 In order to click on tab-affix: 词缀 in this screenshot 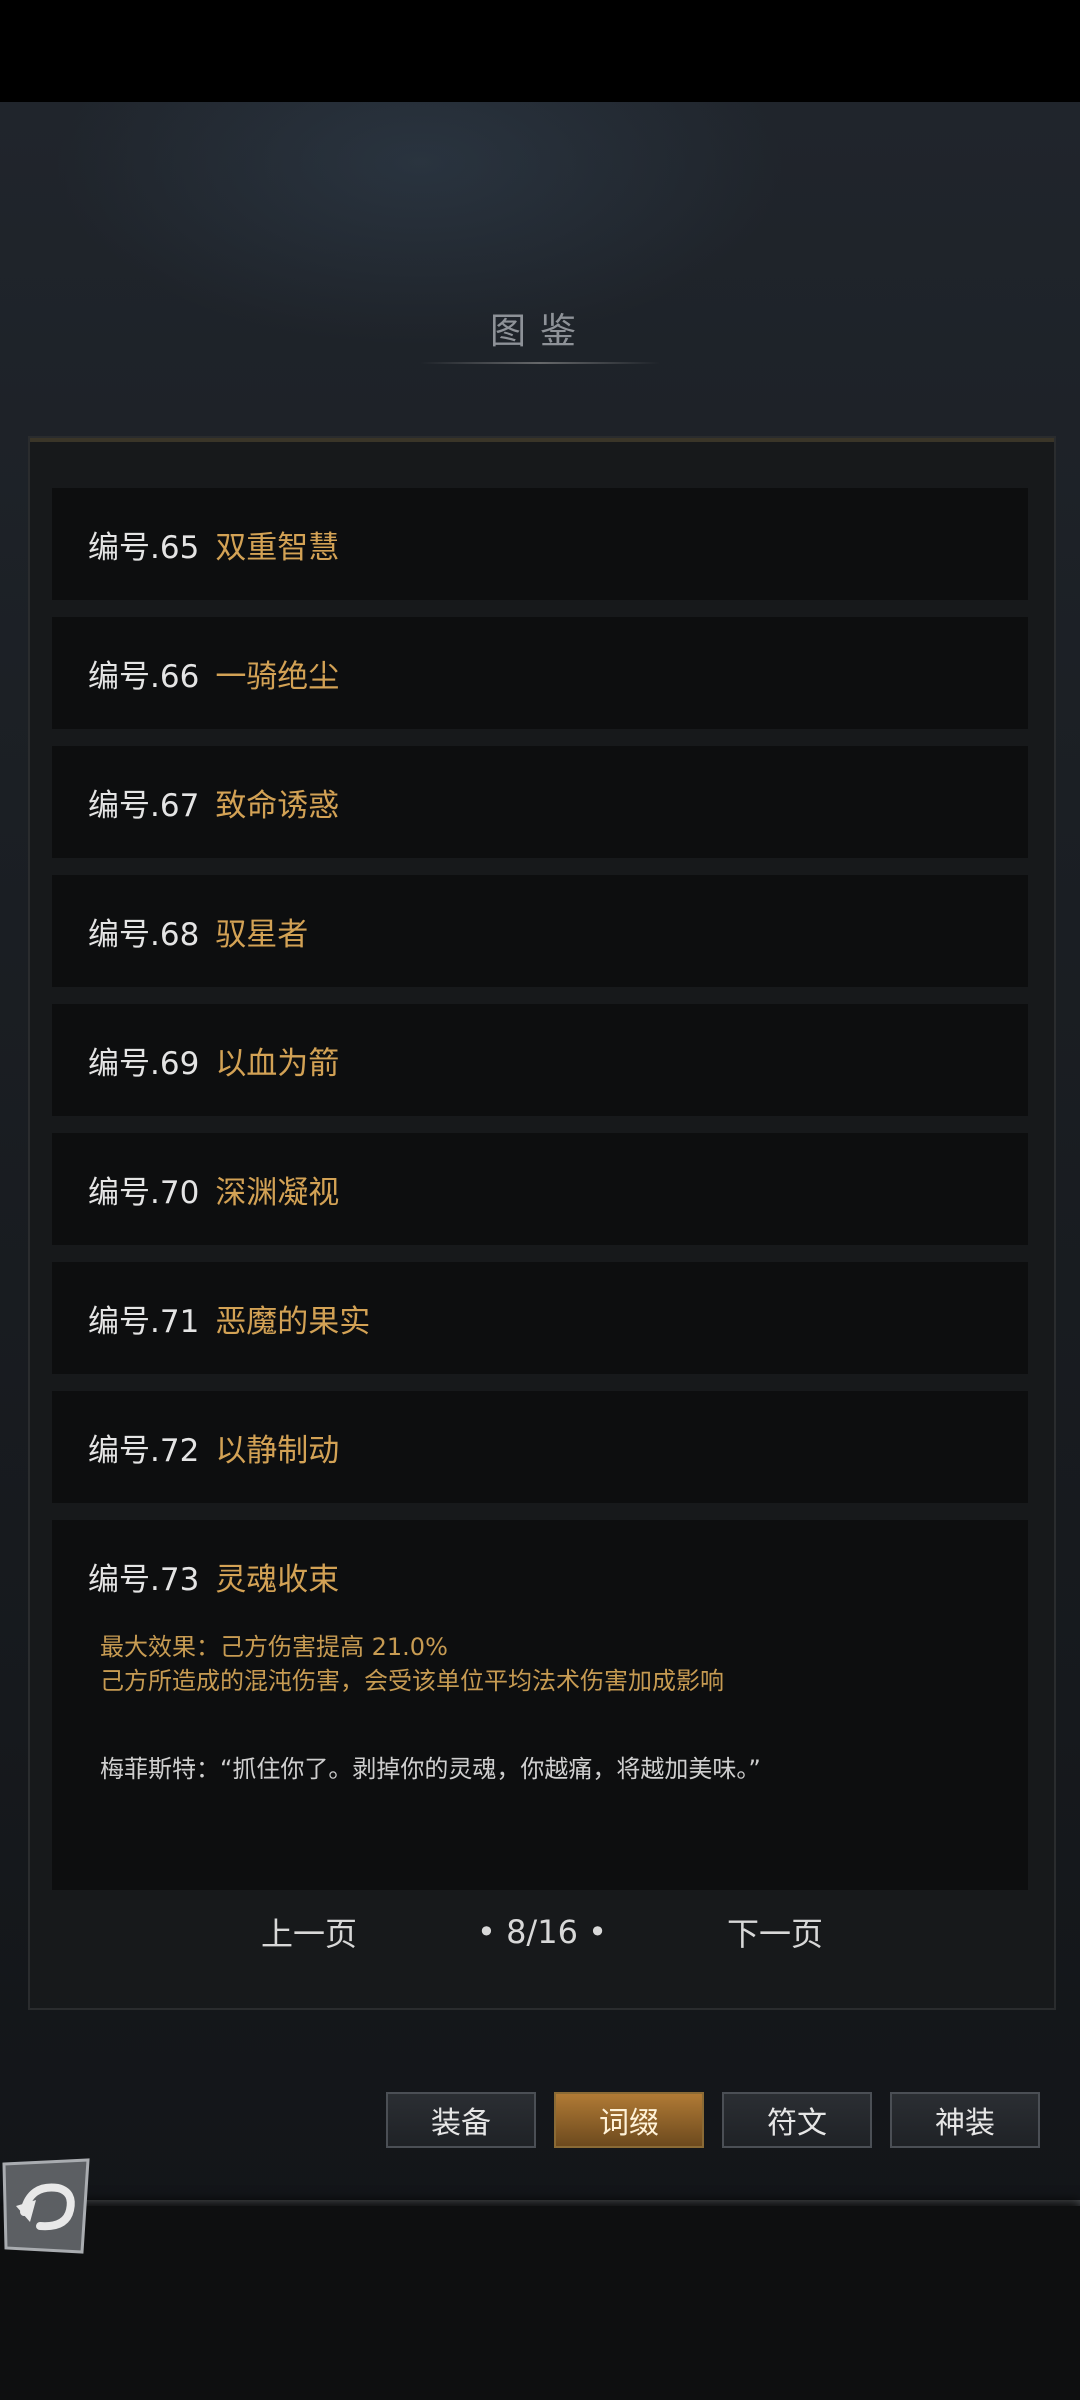, I will do `click(629, 2120)`.